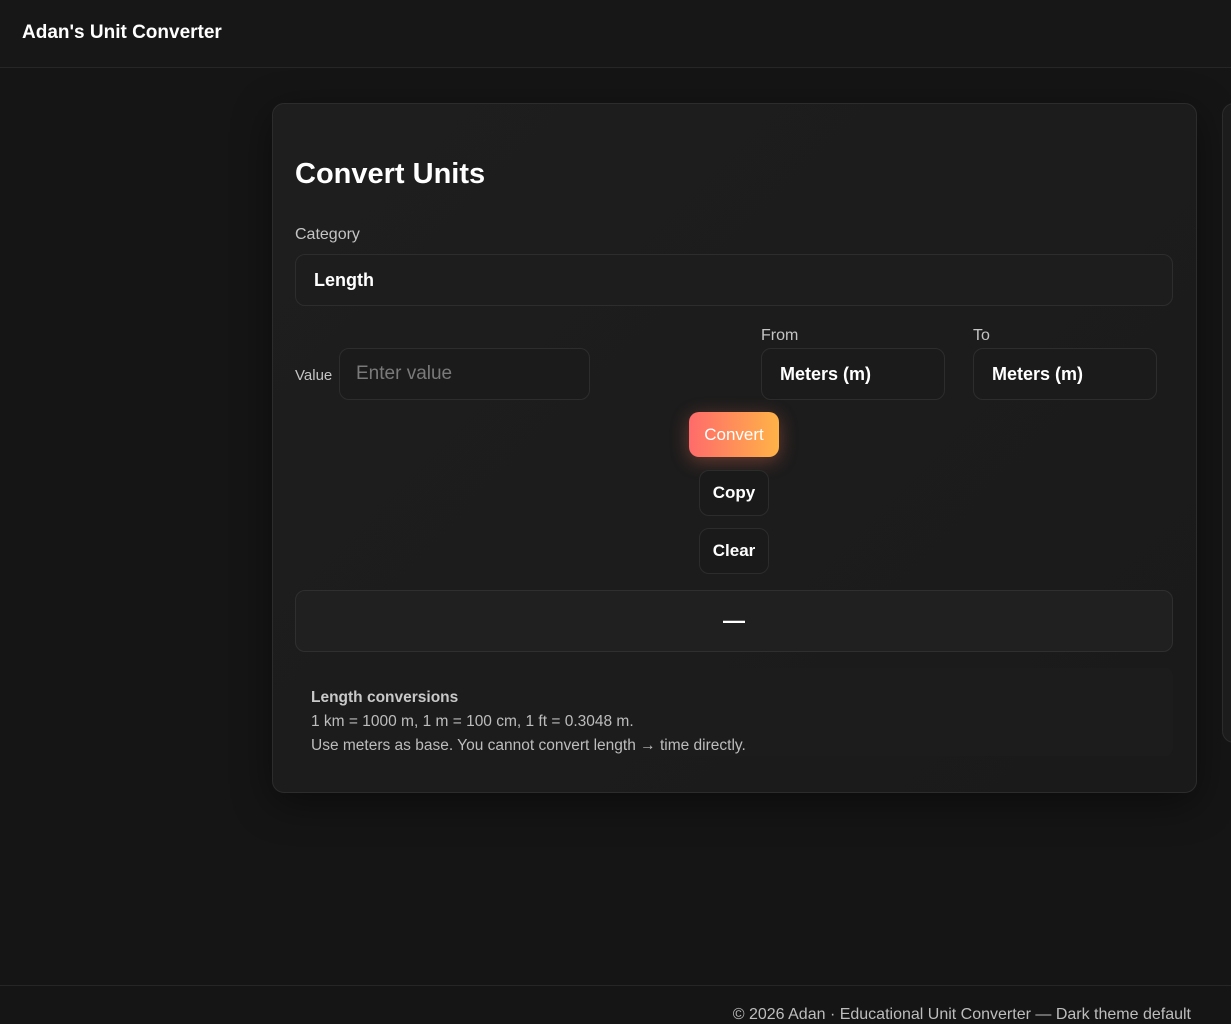 The image size is (1231, 1024). Describe the element at coordinates (734, 493) in the screenshot. I see `copy-button: Copy` at that location.